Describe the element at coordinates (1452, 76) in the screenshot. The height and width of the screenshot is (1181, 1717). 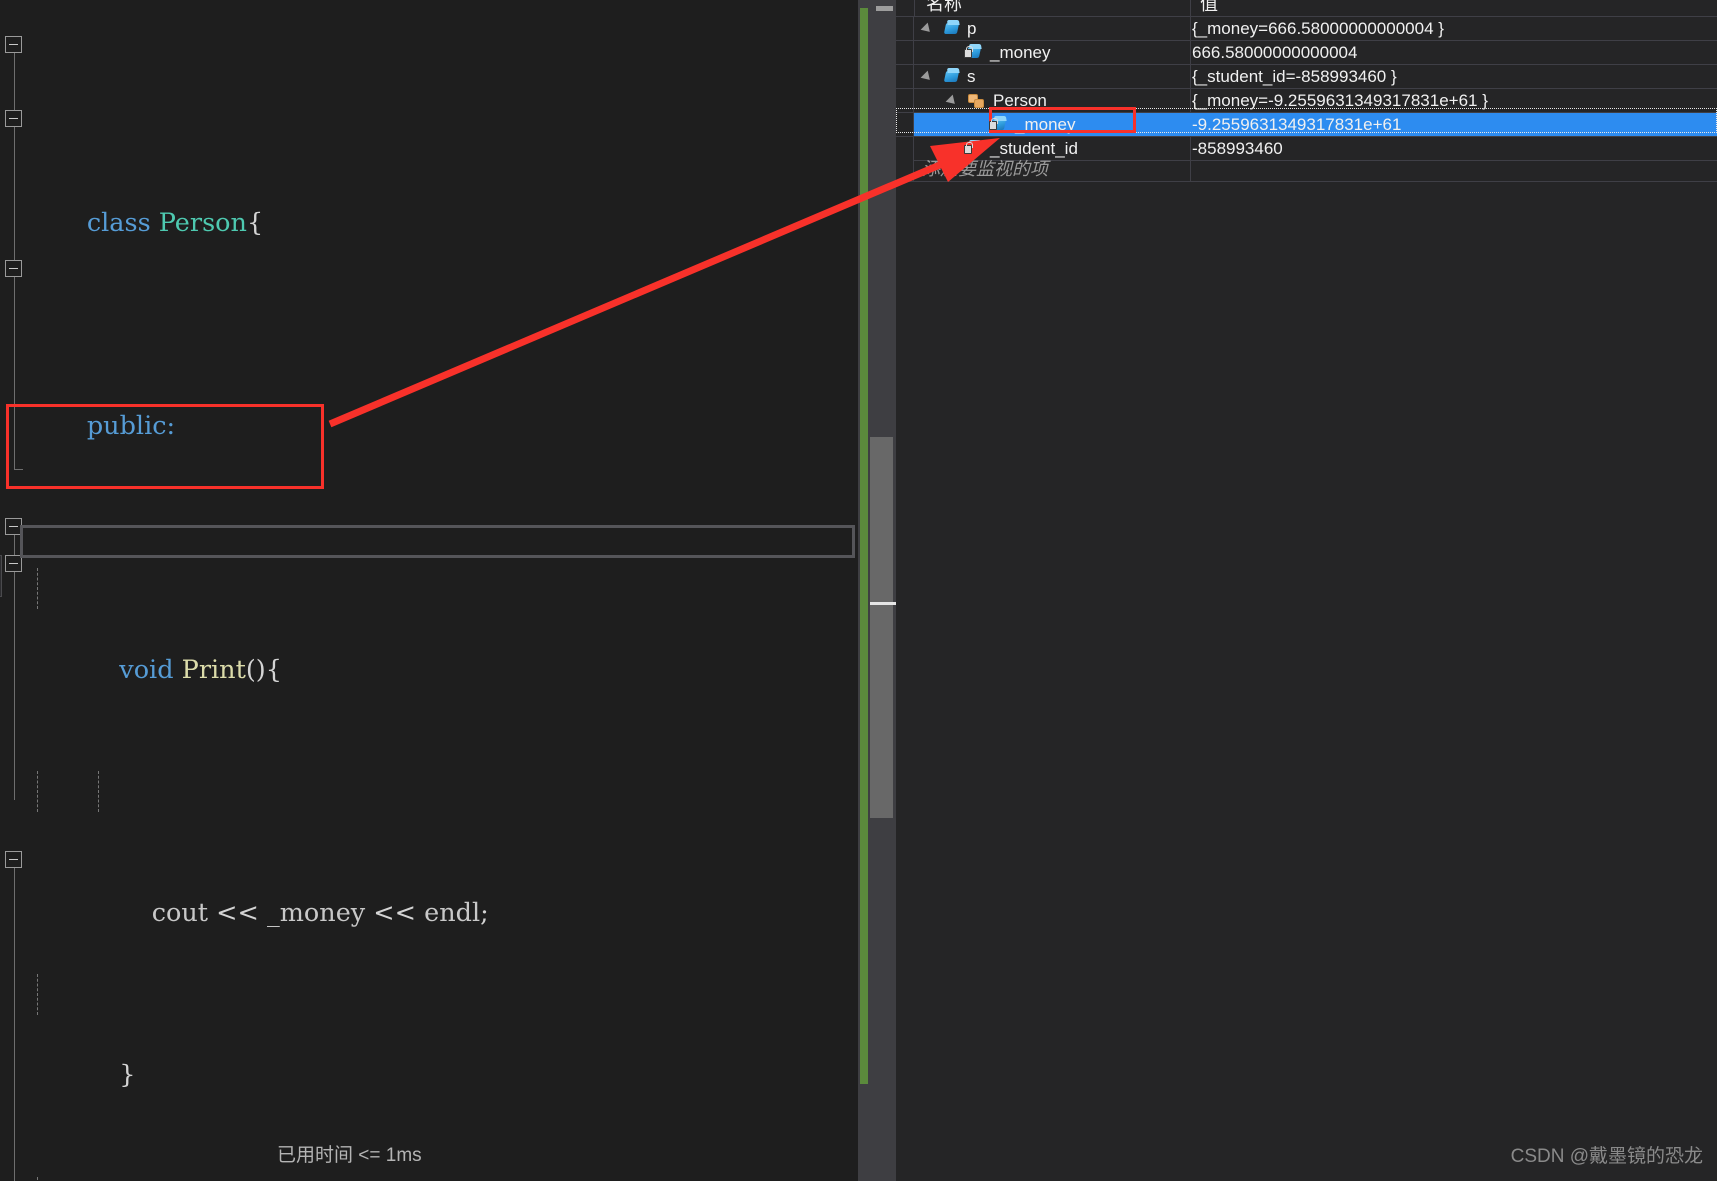
I see `value-cell: {_student_id=-858993460 }` at that location.